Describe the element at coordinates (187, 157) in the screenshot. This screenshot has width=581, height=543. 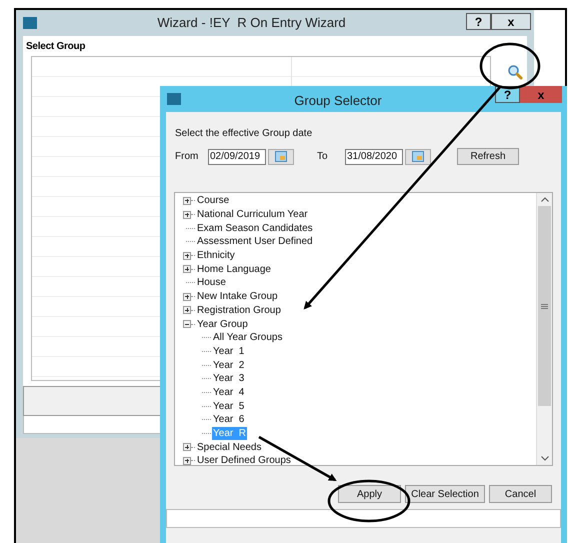
I see `from-label: From` at that location.